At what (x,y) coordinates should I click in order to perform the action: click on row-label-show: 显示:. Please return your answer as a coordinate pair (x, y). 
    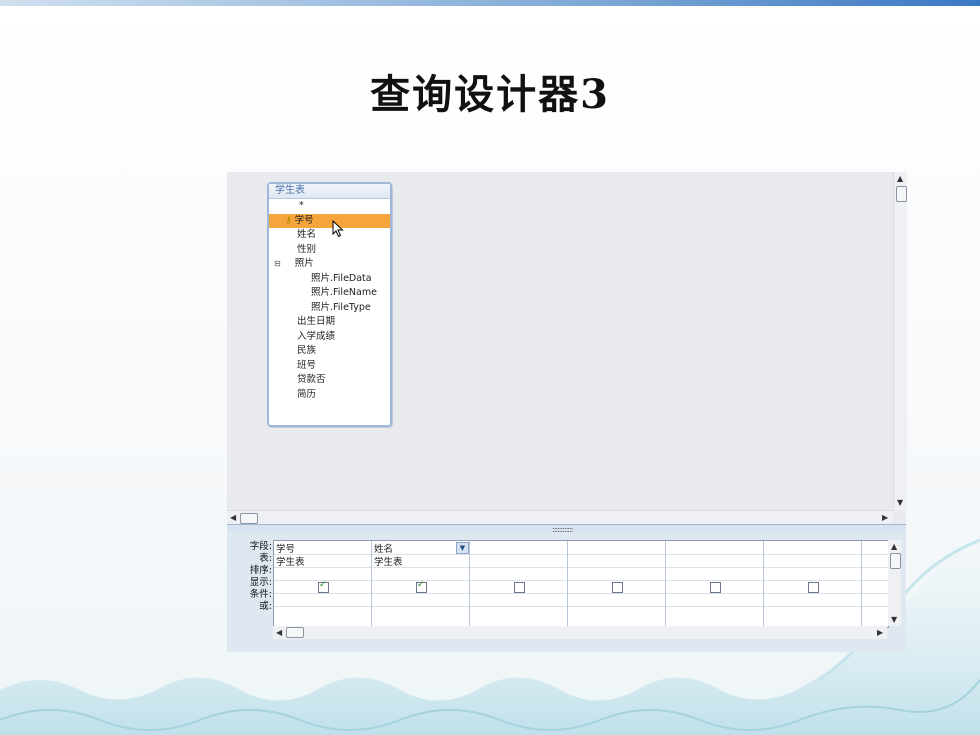
    Looking at the image, I should click on (260, 582).